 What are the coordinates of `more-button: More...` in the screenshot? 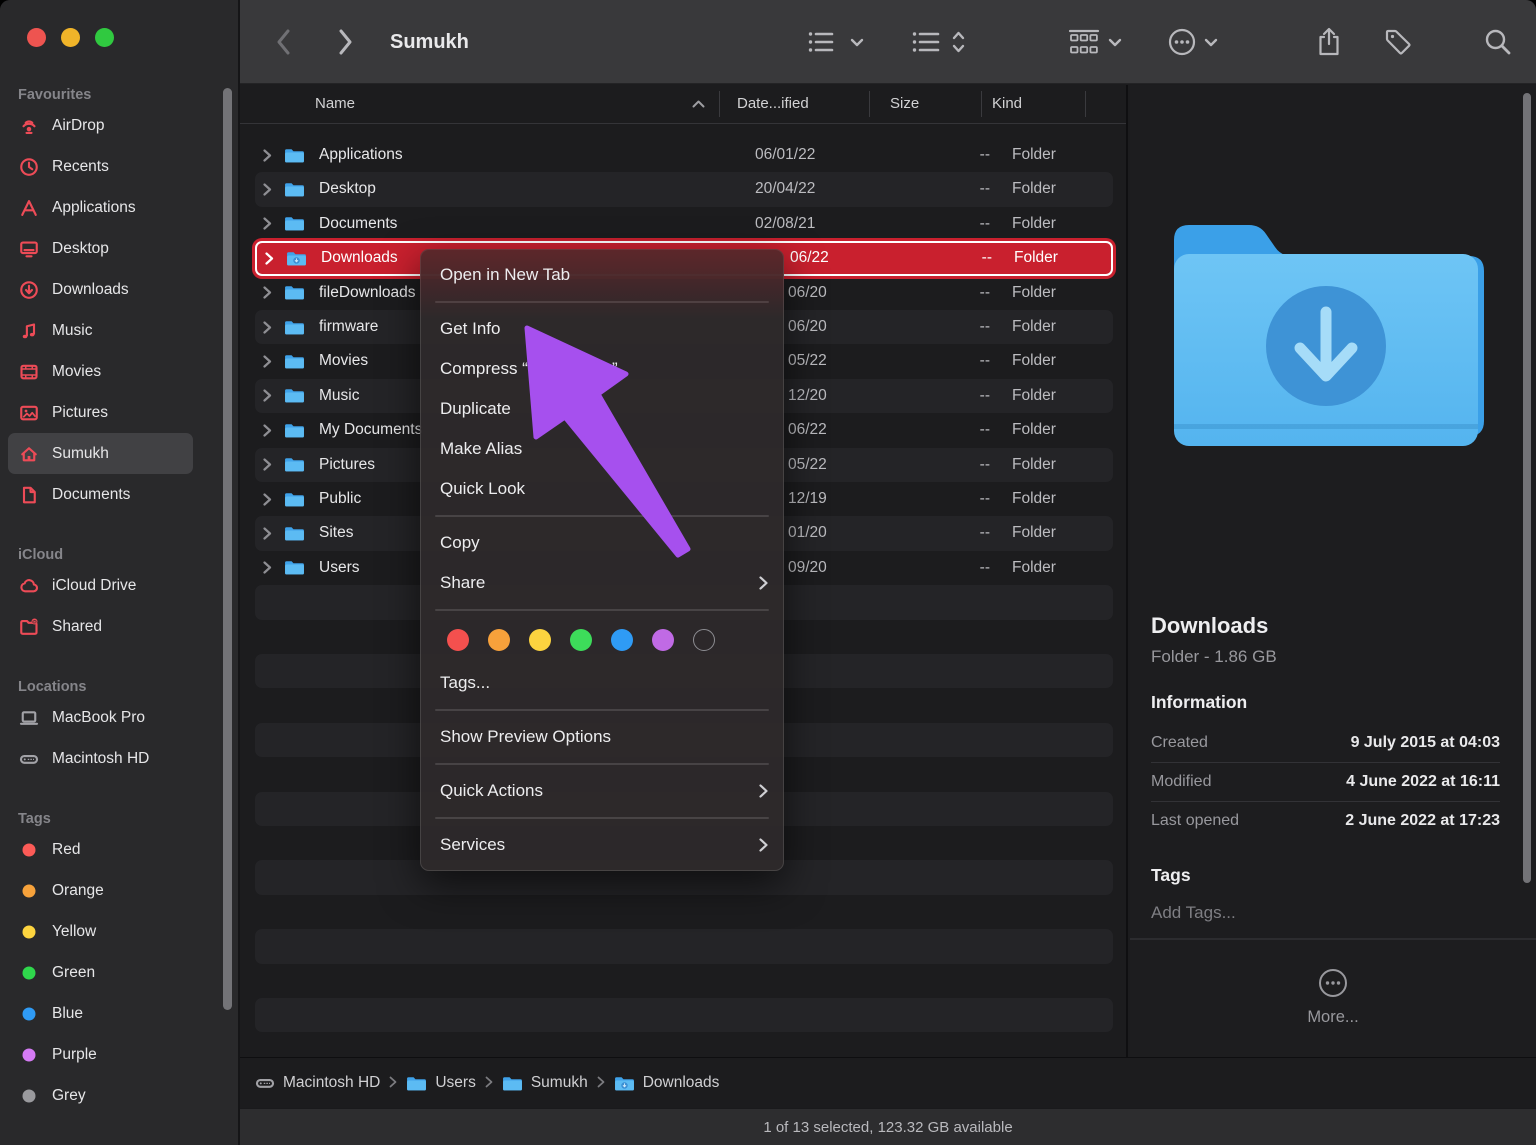 It's located at (1333, 997).